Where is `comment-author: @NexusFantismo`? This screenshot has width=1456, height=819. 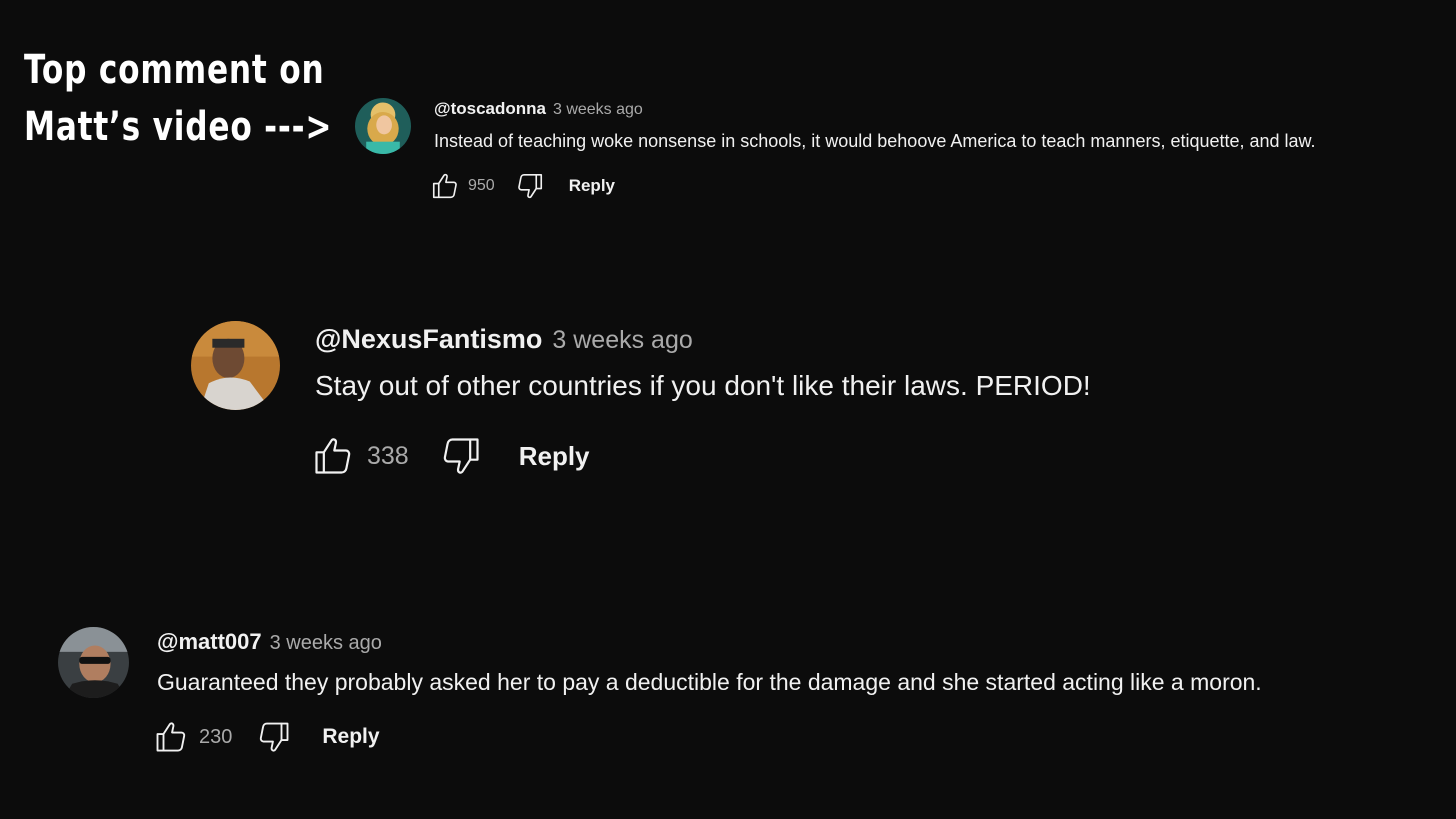 comment-author: @NexusFantismo is located at coordinates (428, 339).